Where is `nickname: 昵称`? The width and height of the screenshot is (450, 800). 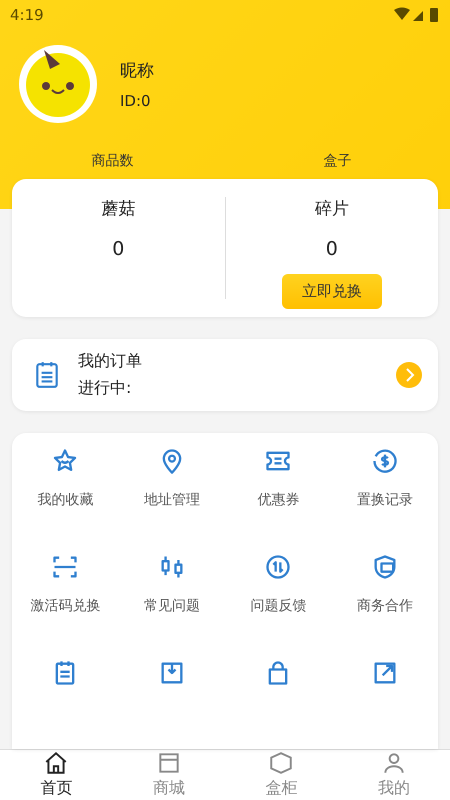
nickname: 昵称 is located at coordinates (137, 71).